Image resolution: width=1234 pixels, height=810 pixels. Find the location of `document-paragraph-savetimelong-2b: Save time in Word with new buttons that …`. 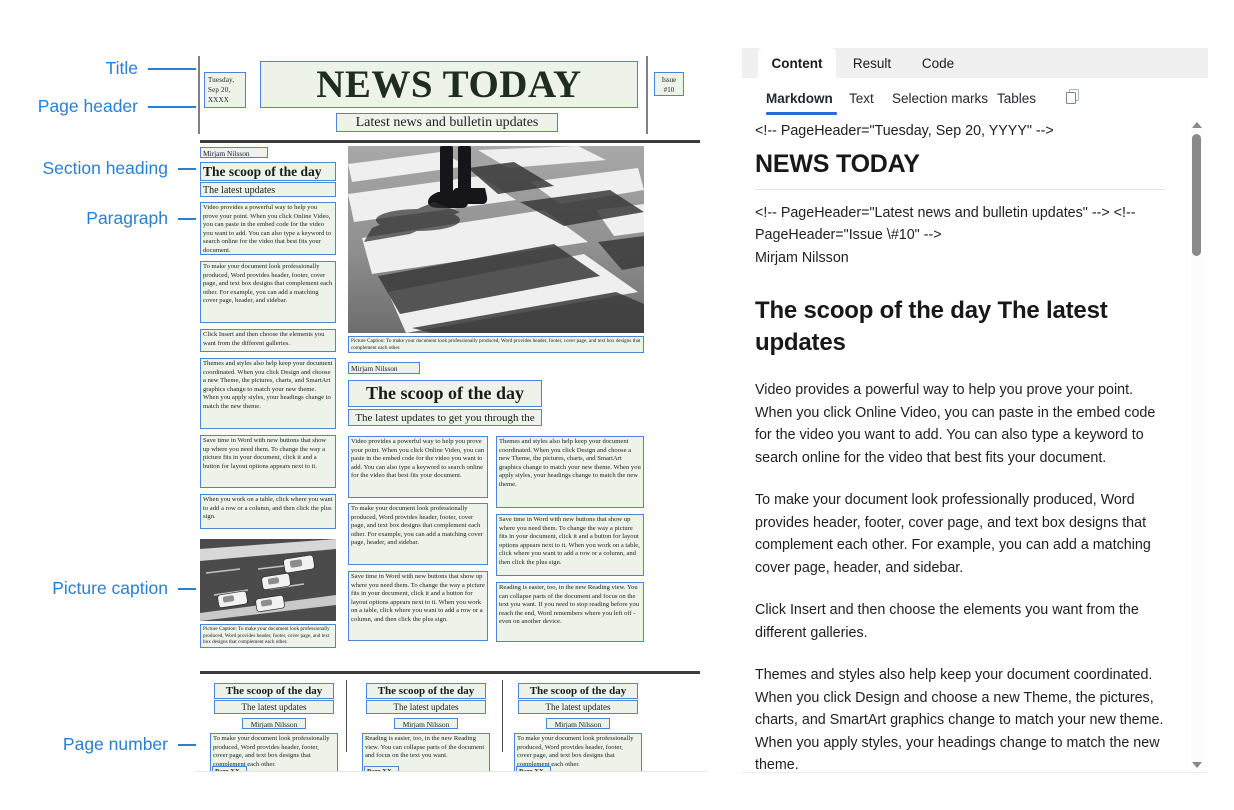

document-paragraph-savetimelong-2b: Save time in Word with new buttons that … is located at coordinates (570, 545).